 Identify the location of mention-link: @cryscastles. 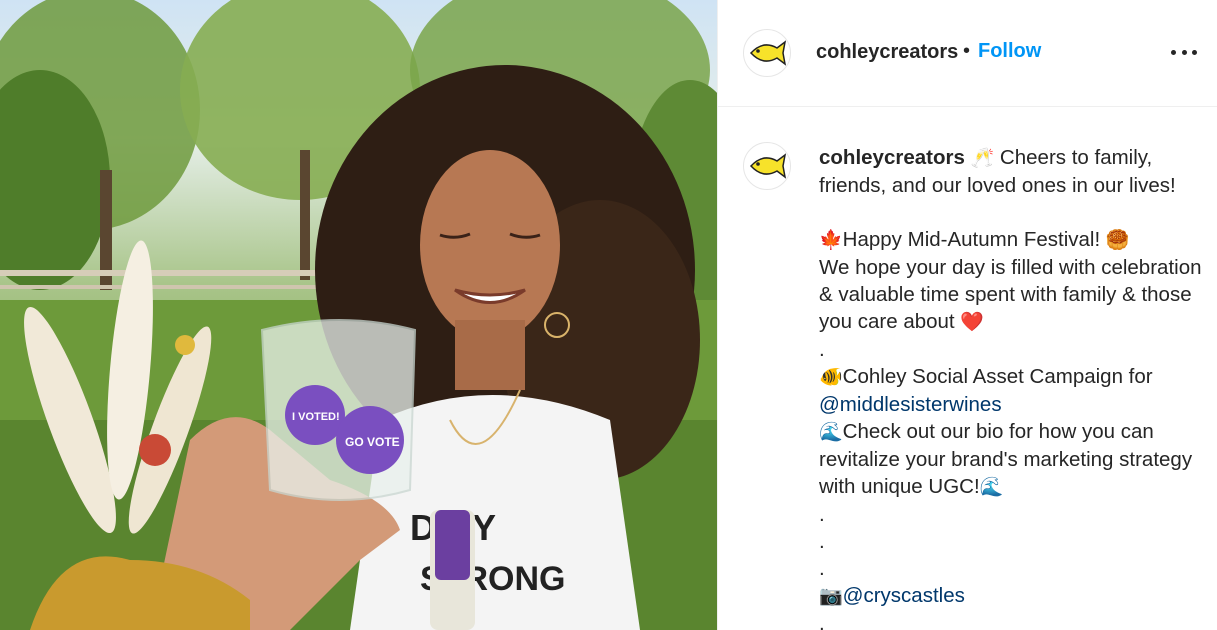
(904, 595).